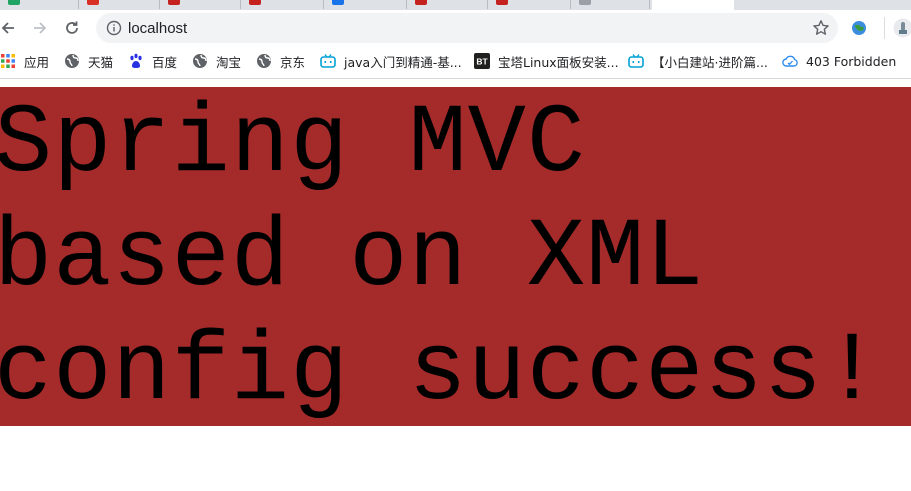 The width and height of the screenshot is (911, 491). I want to click on back-button, so click(11, 28).